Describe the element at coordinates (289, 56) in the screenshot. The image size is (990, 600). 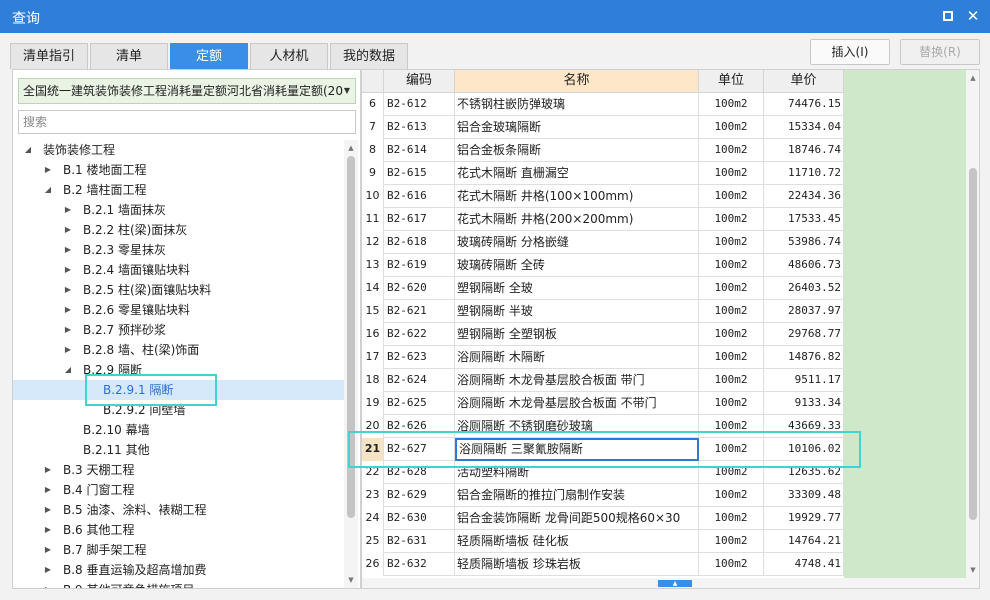
I see `tab-labor-material: 人材机` at that location.